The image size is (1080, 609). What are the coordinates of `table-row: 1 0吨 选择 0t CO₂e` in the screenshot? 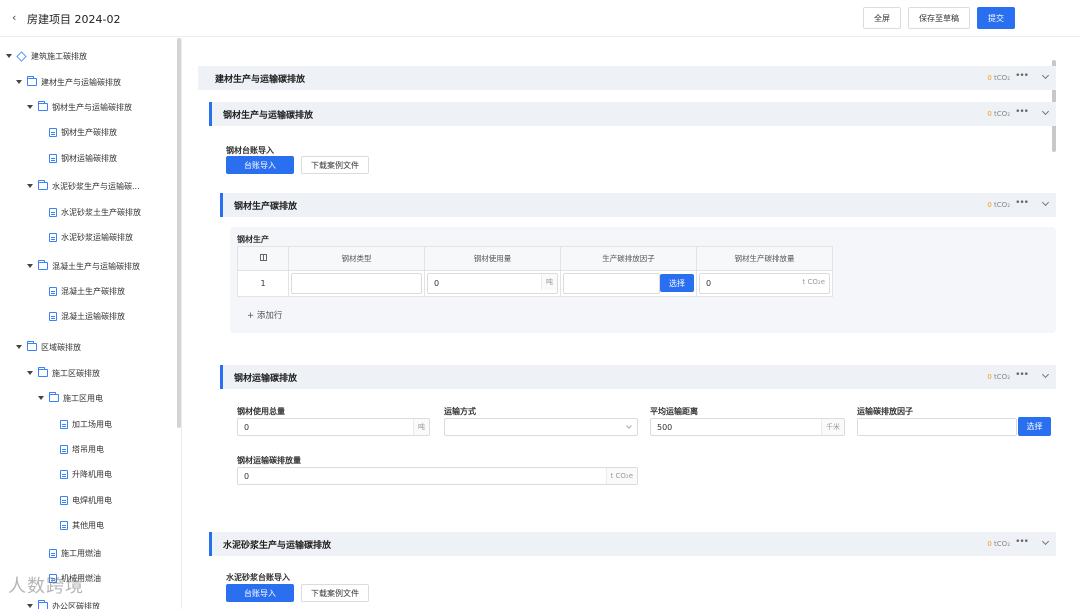 It's located at (535, 283).